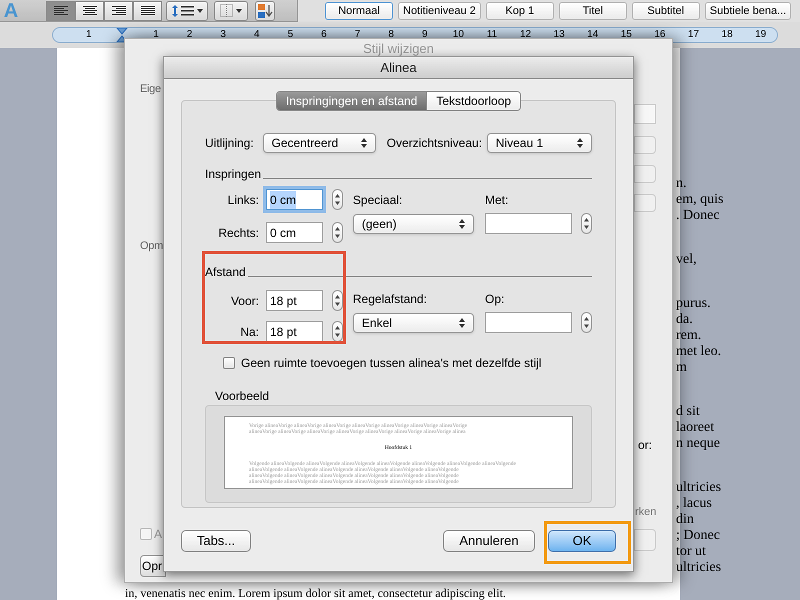 The width and height of the screenshot is (800, 600). Describe the element at coordinates (351, 101) in the screenshot. I see `tab: Inspringingen en afstand` at that location.